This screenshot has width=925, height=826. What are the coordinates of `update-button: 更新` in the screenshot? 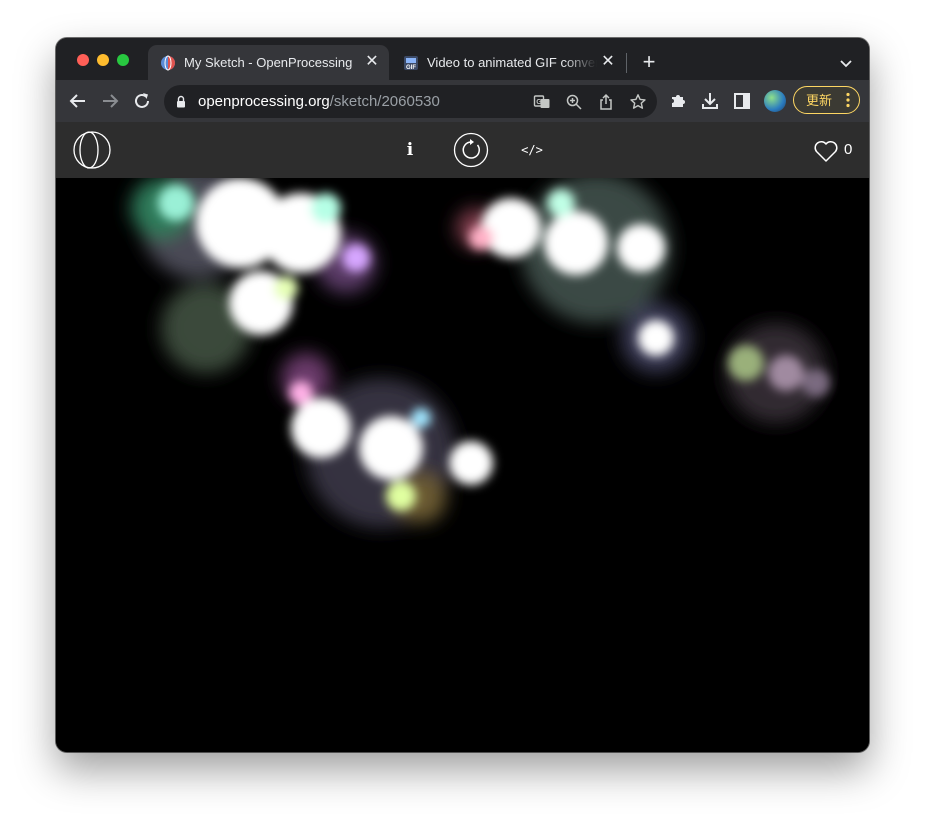 It's located at (826, 100).